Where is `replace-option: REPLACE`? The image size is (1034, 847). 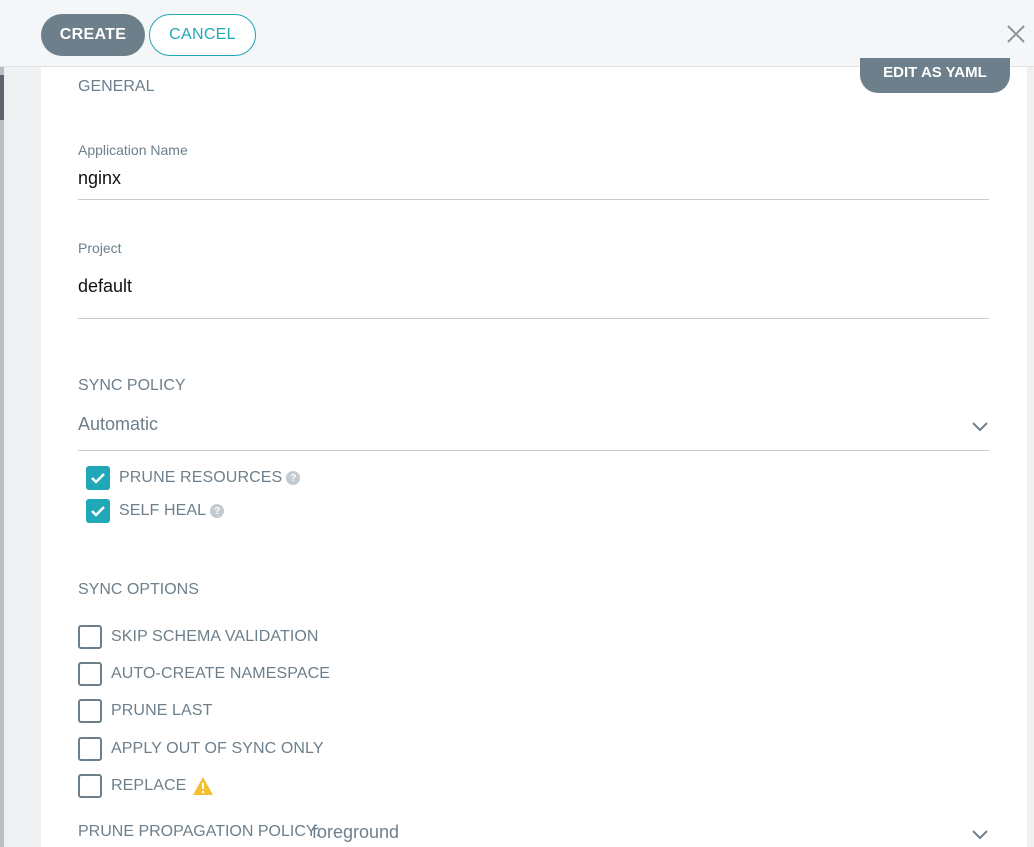
replace-option: REPLACE is located at coordinates (146, 786).